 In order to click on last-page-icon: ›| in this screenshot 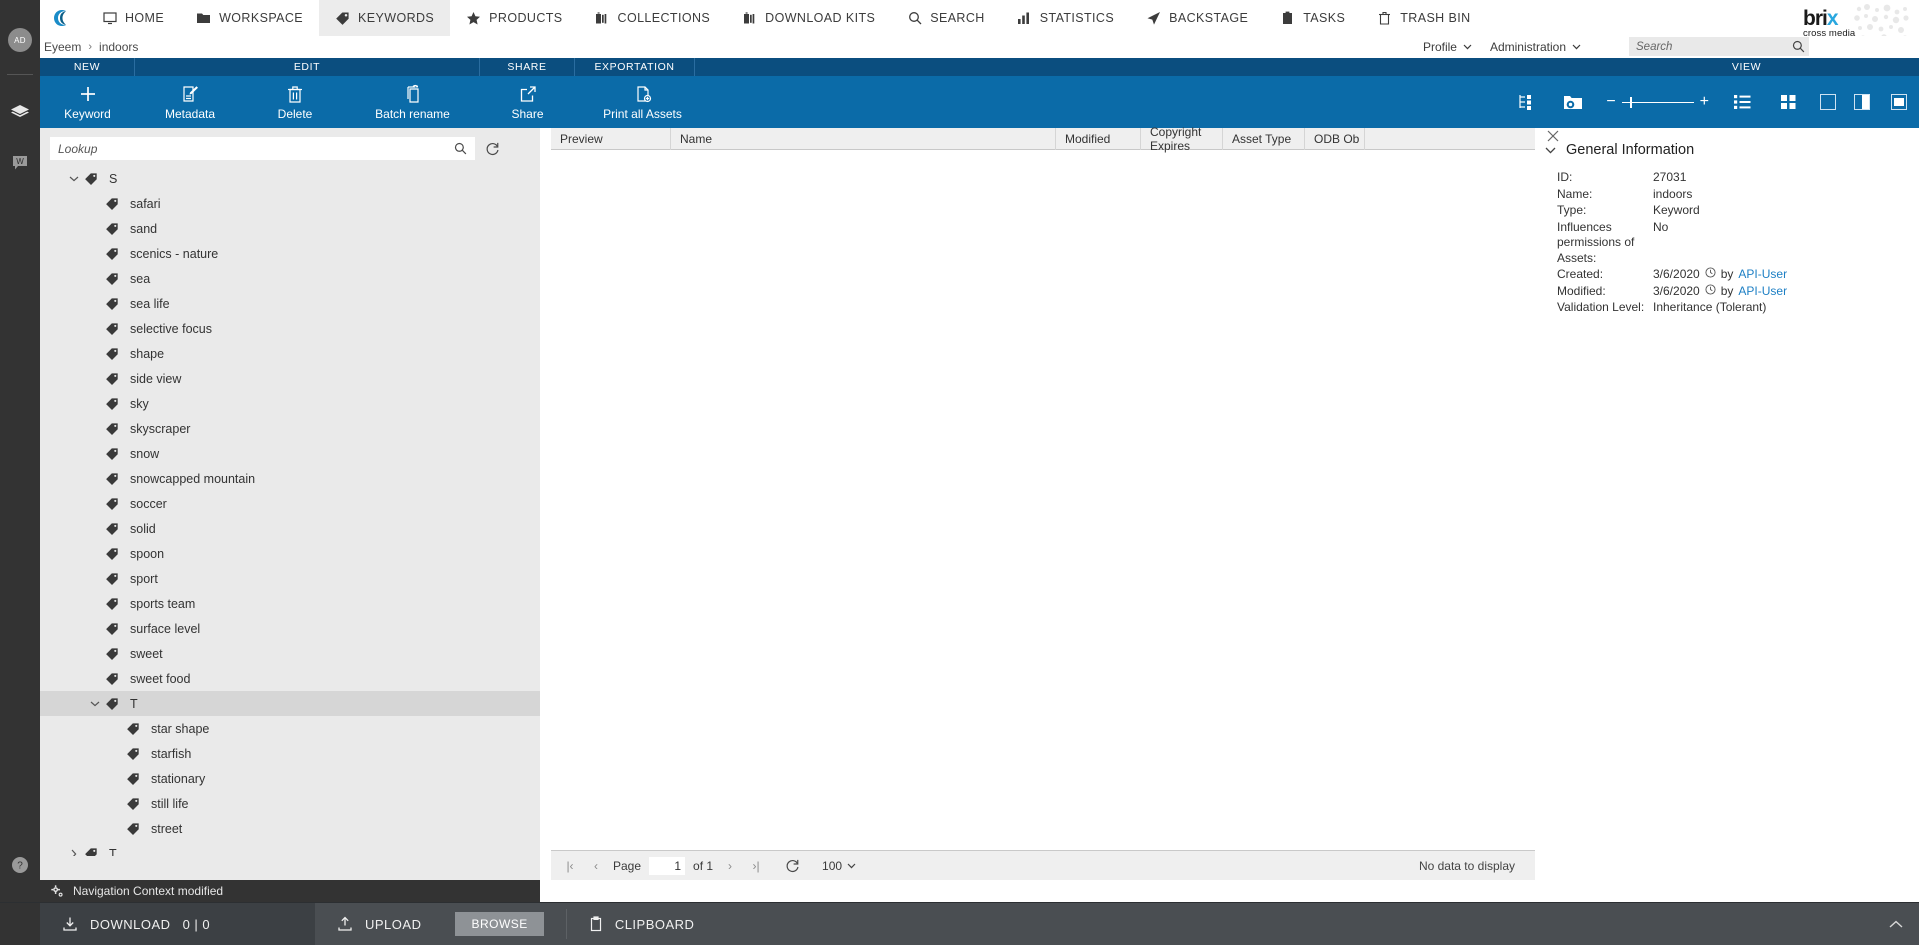, I will do `click(756, 866)`.